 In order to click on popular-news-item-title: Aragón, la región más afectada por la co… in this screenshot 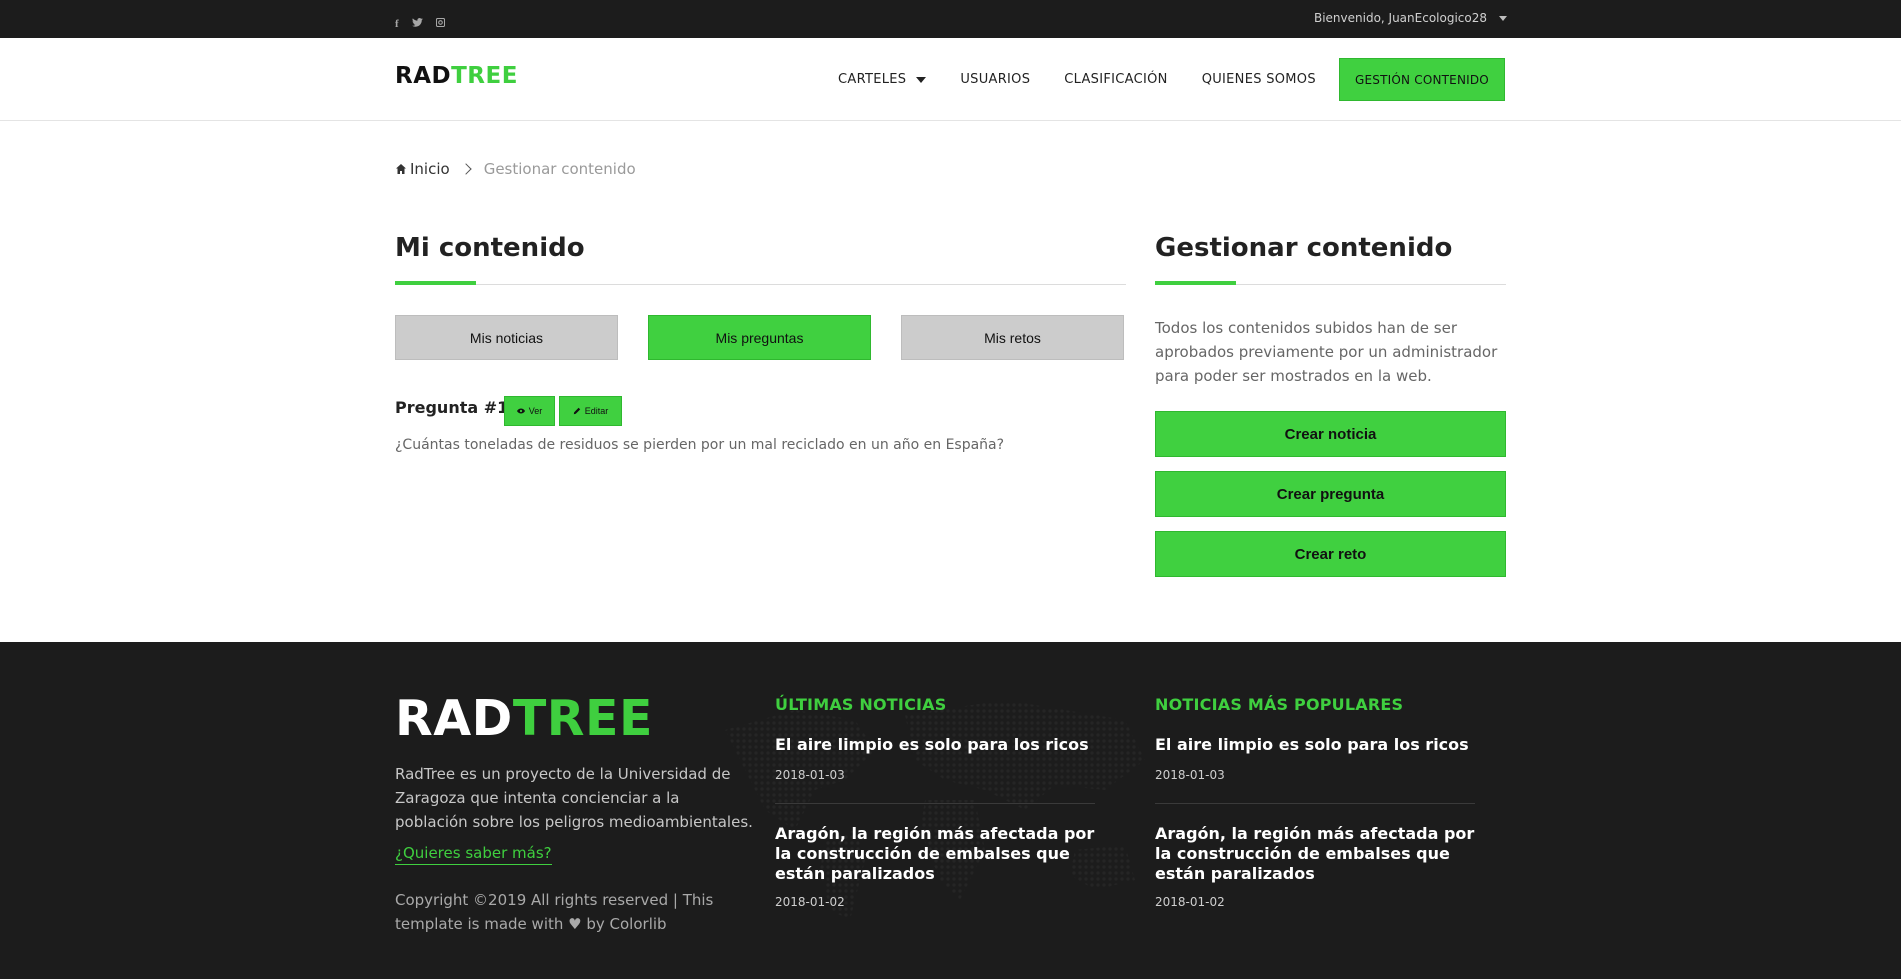, I will do `click(1325, 854)`.